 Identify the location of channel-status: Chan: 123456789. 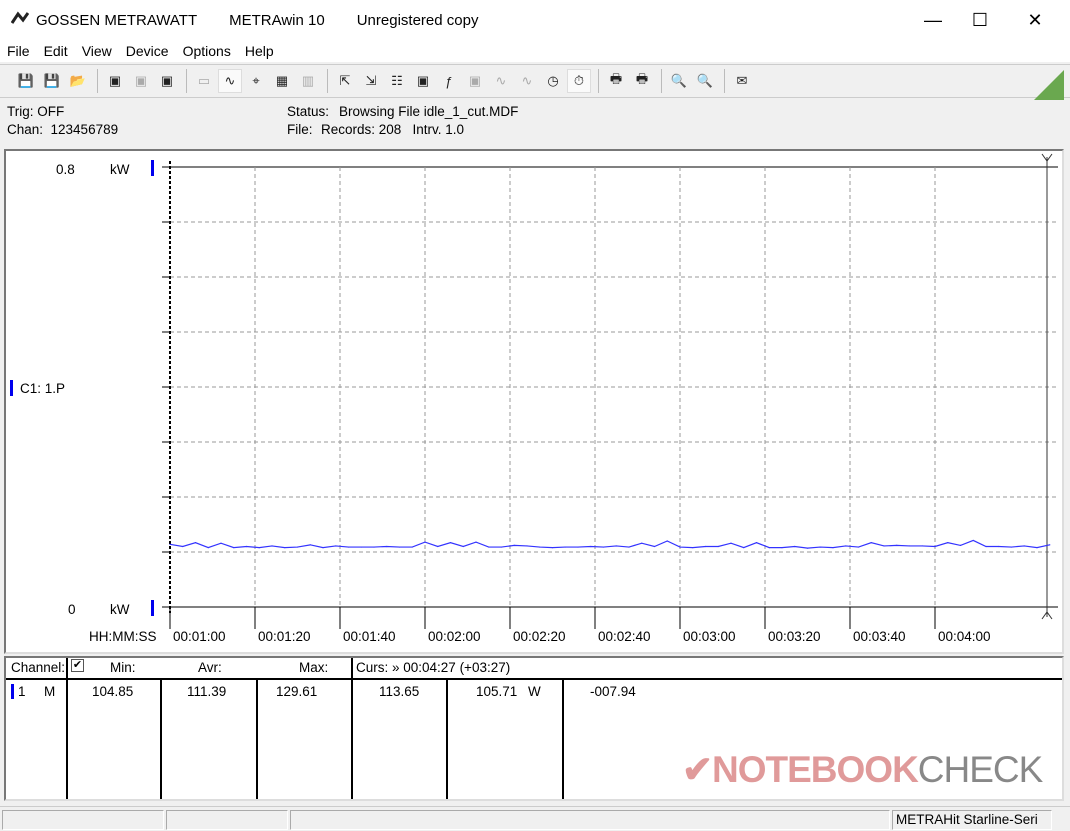
(63, 129).